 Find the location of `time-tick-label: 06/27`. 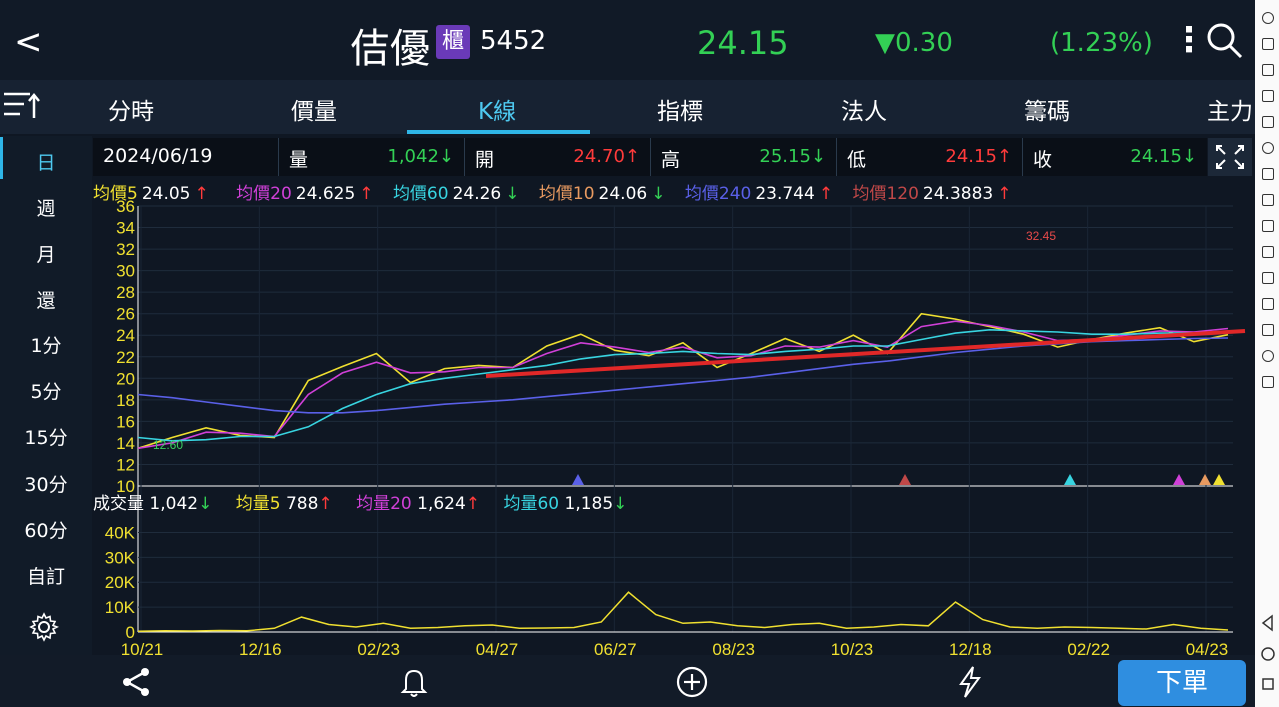

time-tick-label: 06/27 is located at coordinates (615, 647).